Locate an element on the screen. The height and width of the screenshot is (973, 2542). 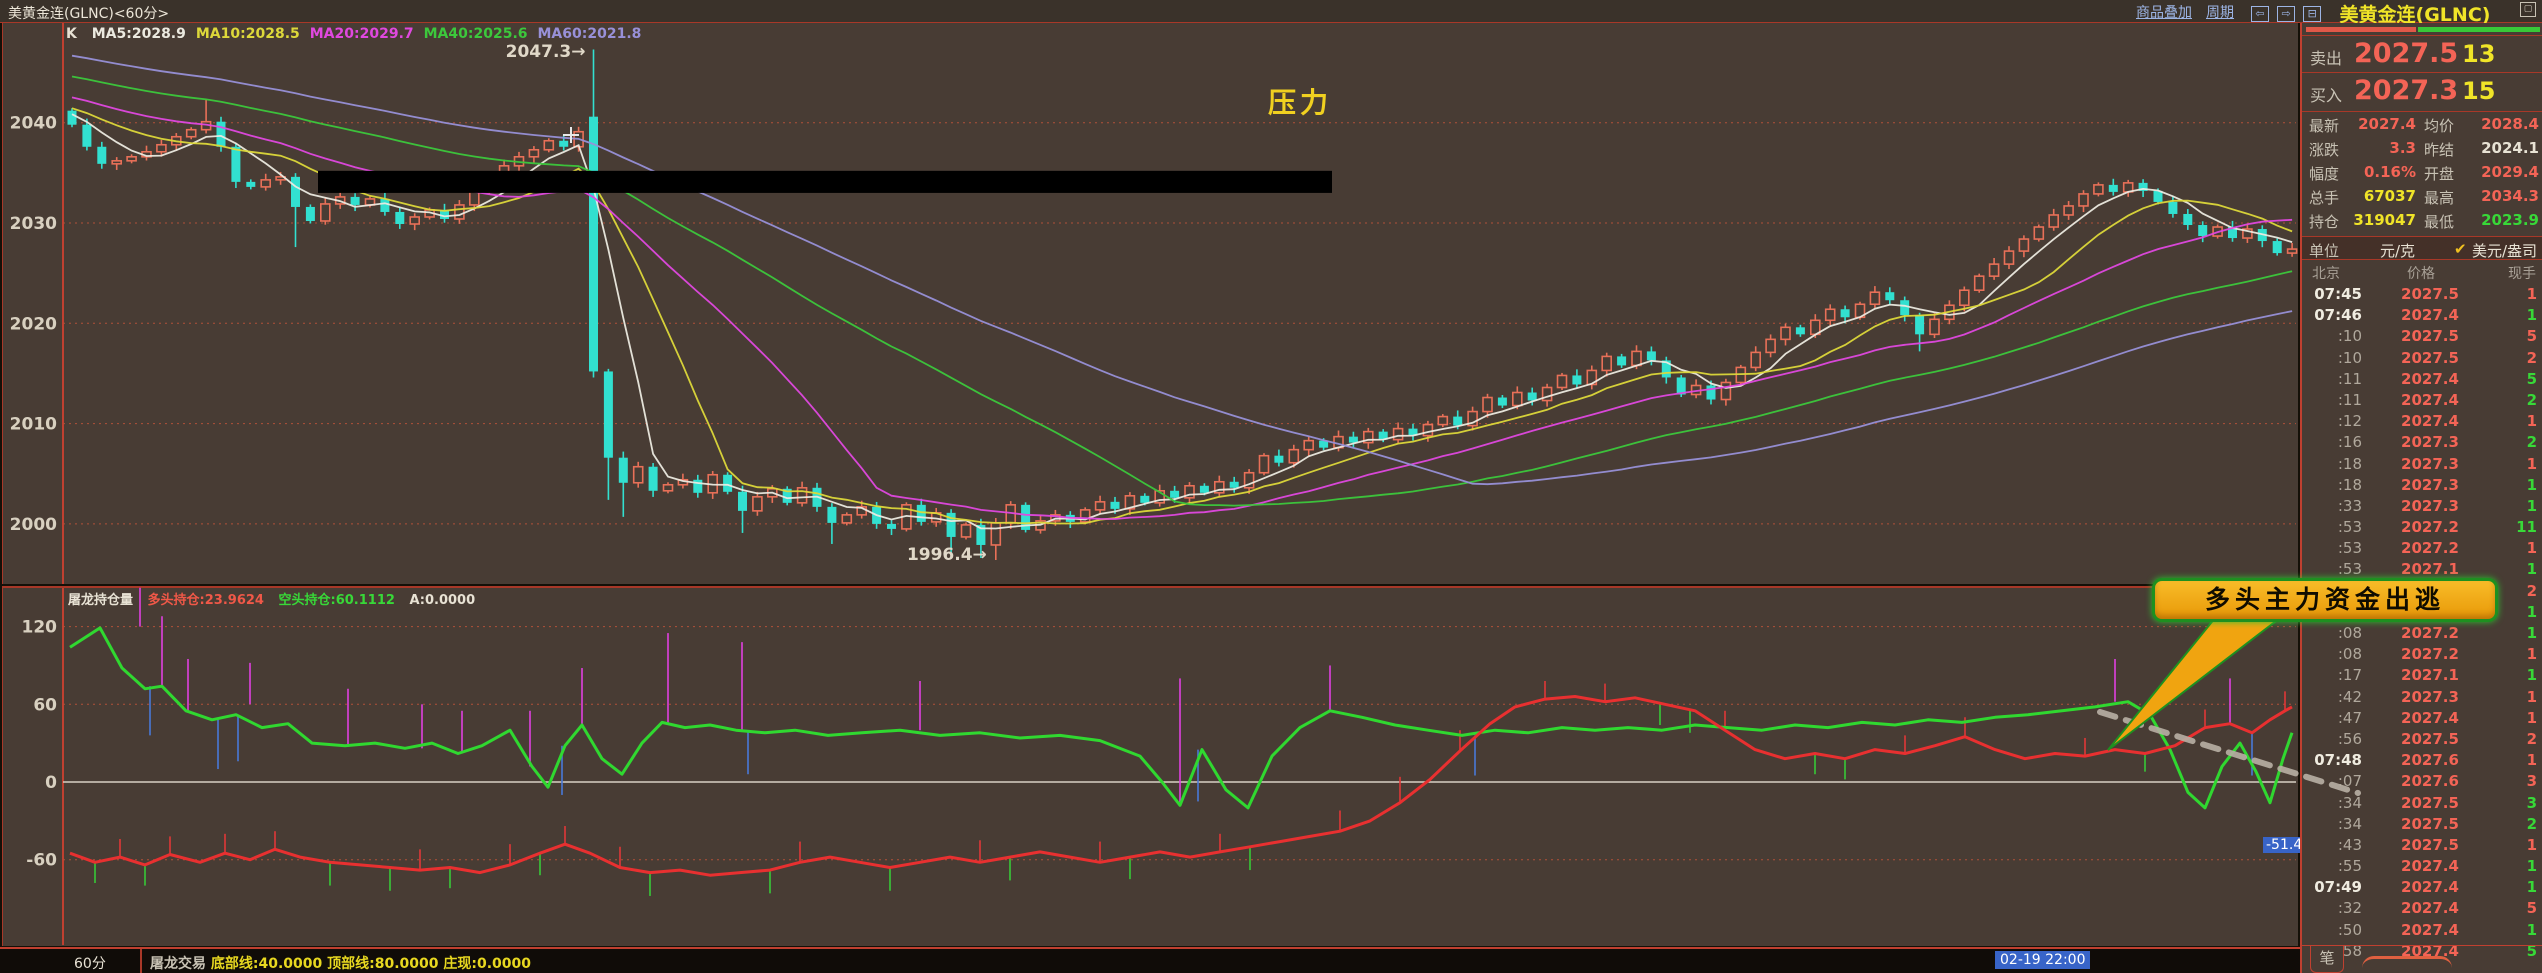
tick-row: :33 2027.3 1 is located at coordinates (2422, 507).